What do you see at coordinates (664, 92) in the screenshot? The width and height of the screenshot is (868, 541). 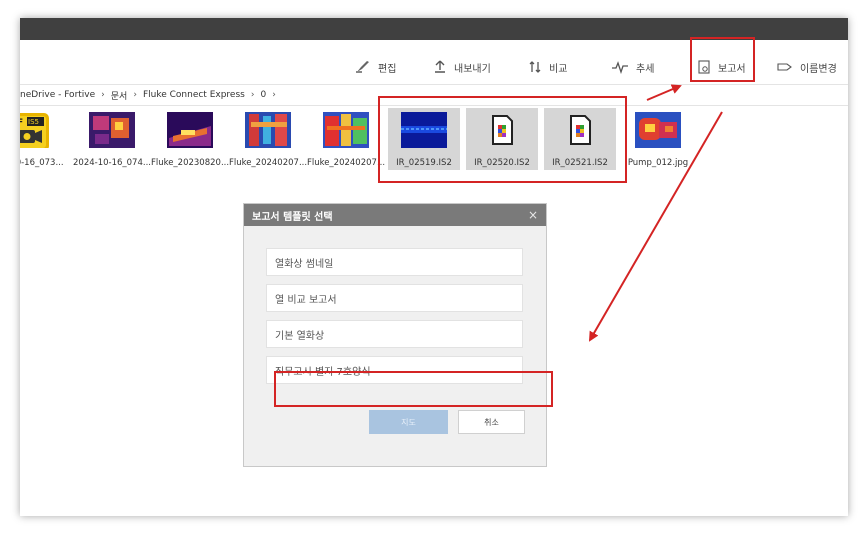 I see `annotation-arrow-to-report` at bounding box center [664, 92].